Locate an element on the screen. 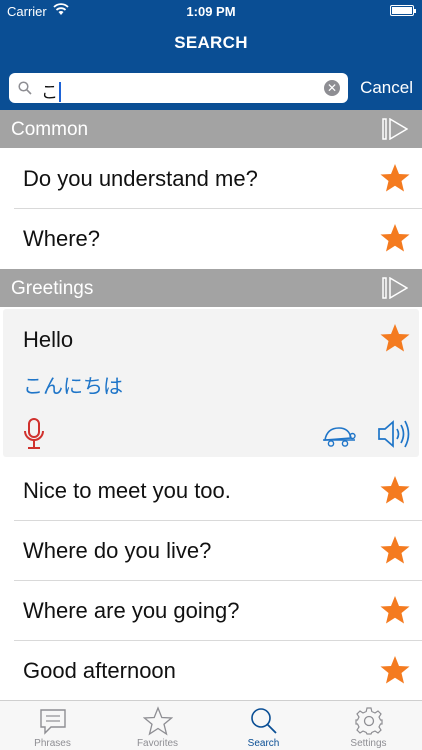  phrase-text: Where are you going? is located at coordinates (131, 610).